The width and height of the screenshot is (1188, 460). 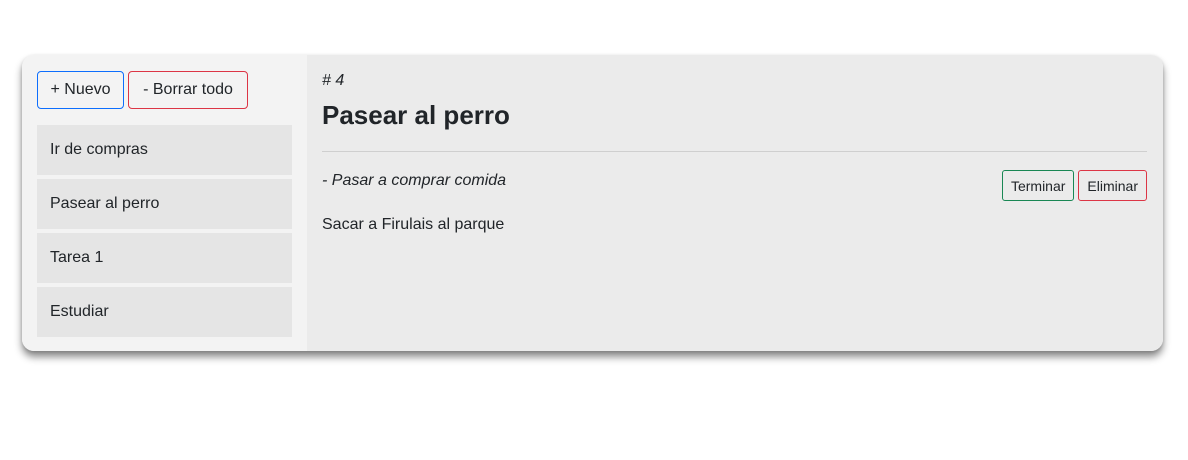 What do you see at coordinates (164, 258) in the screenshot?
I see `note-item-tarea-1: Tarea 1` at bounding box center [164, 258].